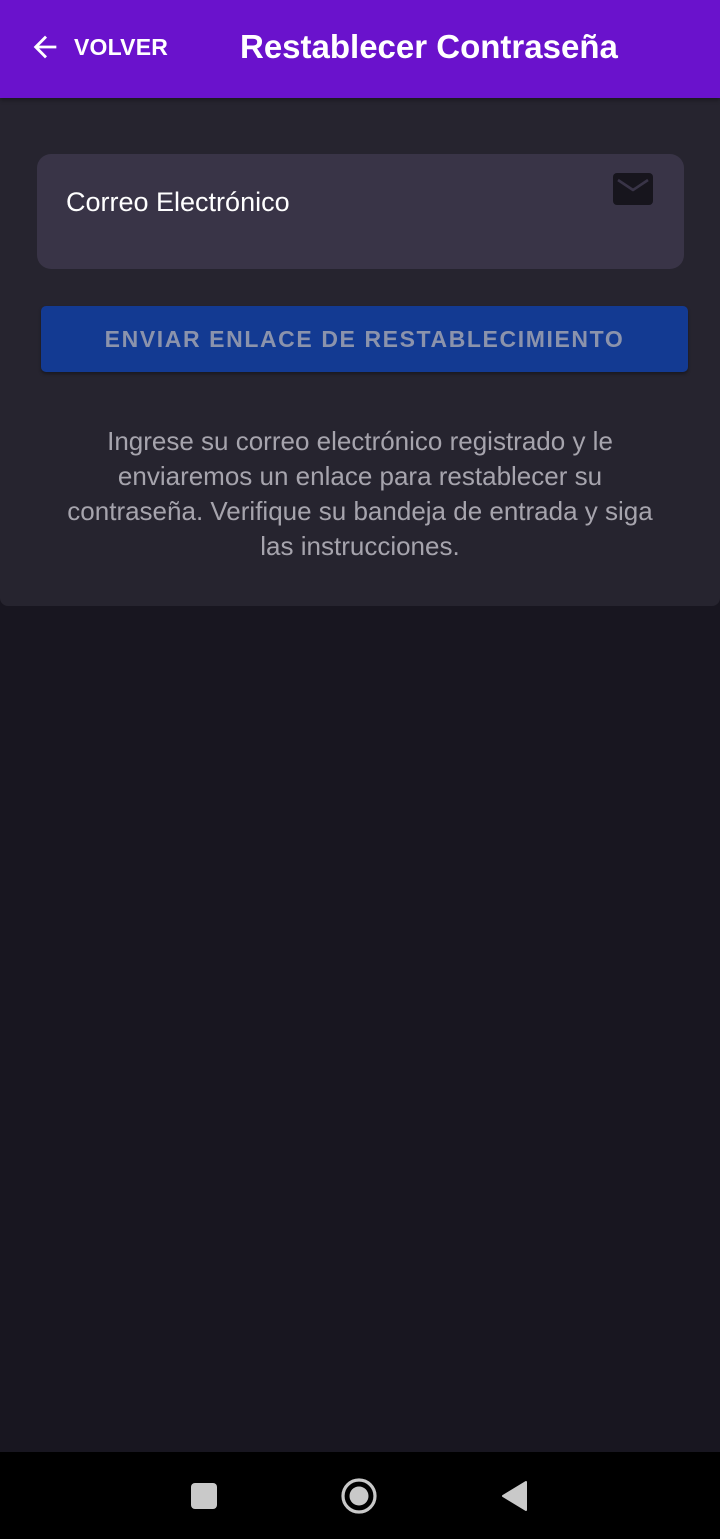 The height and width of the screenshot is (1539, 720). I want to click on system-nav-bar, so click(360, 1495).